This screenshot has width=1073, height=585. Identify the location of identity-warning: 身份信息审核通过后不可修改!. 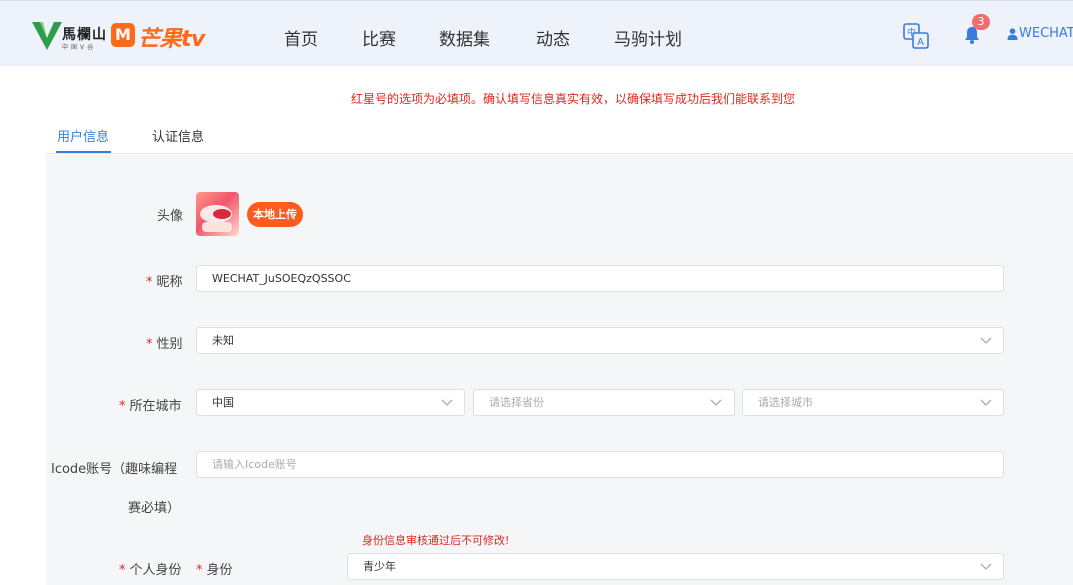
(436, 540).